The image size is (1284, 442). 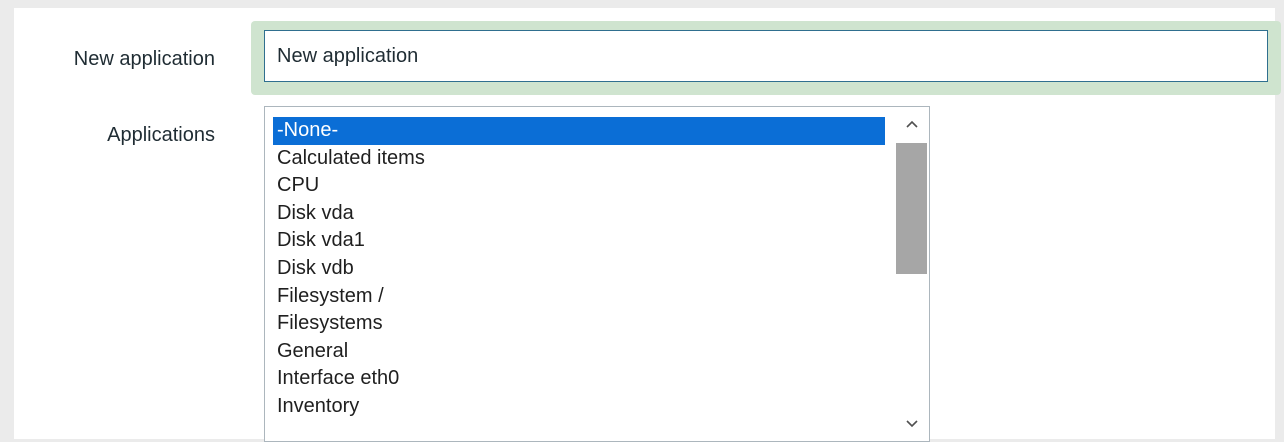 I want to click on chevron-down-icon, so click(x=911, y=424).